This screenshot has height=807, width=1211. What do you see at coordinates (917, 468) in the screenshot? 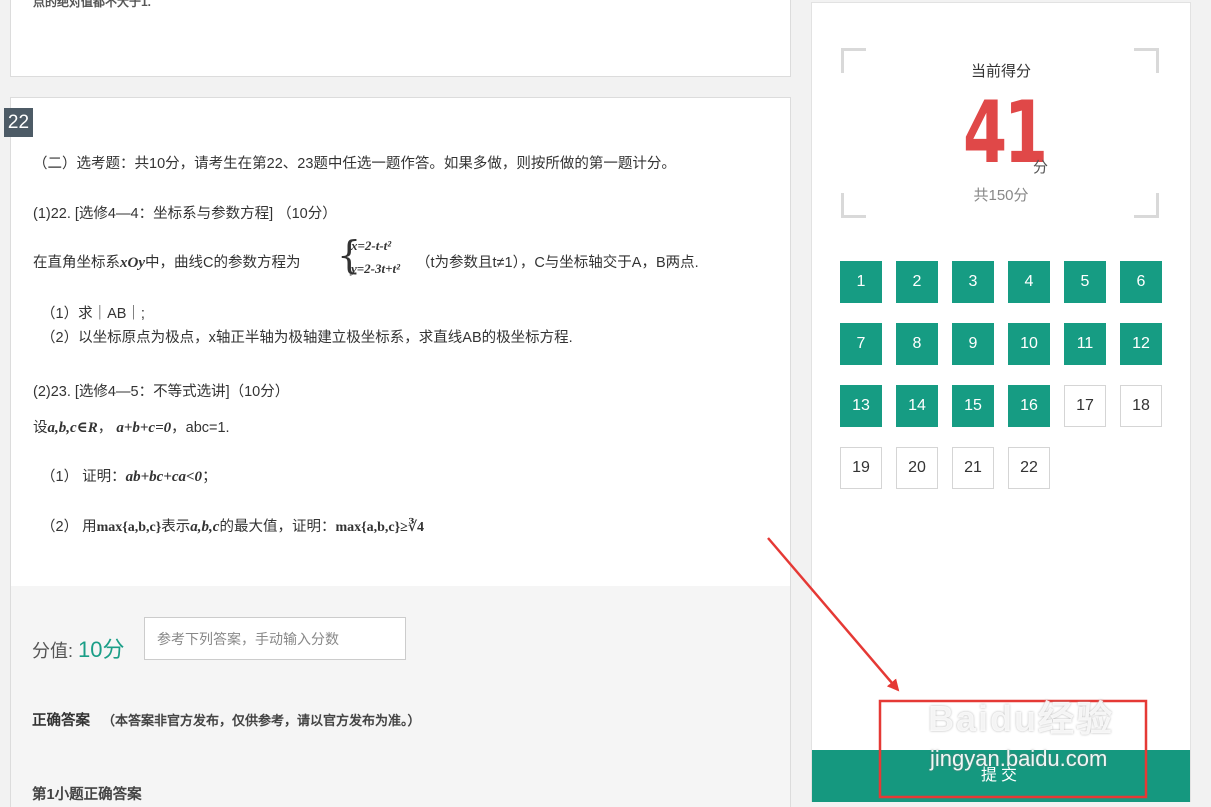
I see `question-nav-button-20: 20` at bounding box center [917, 468].